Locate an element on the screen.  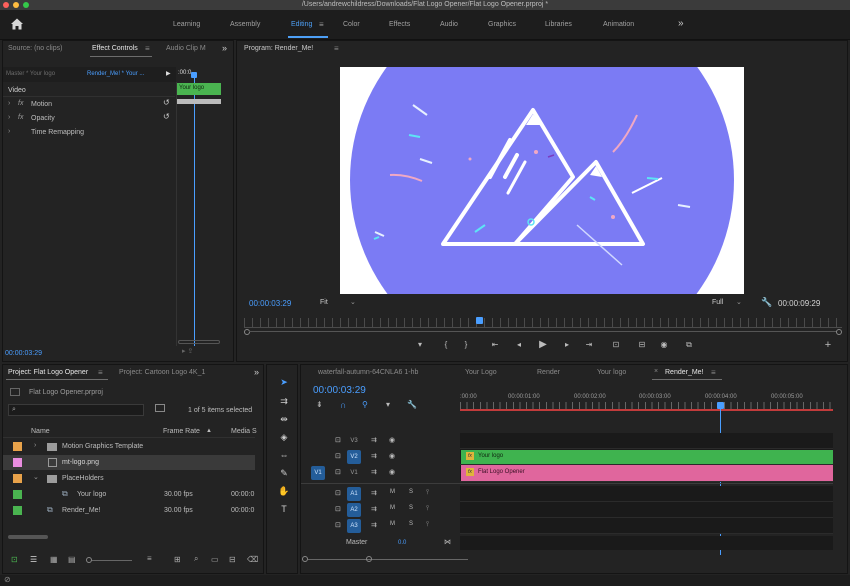
mark-in-icon: { is located at coordinates (446, 344).